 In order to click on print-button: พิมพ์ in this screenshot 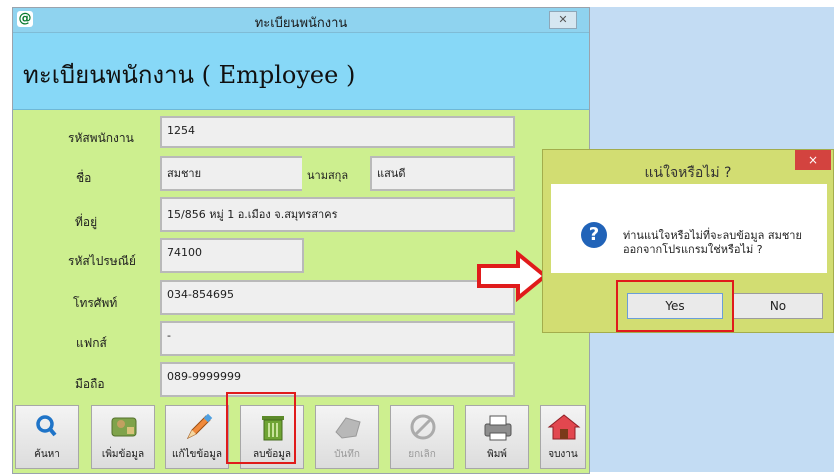, I will do `click(497, 437)`.